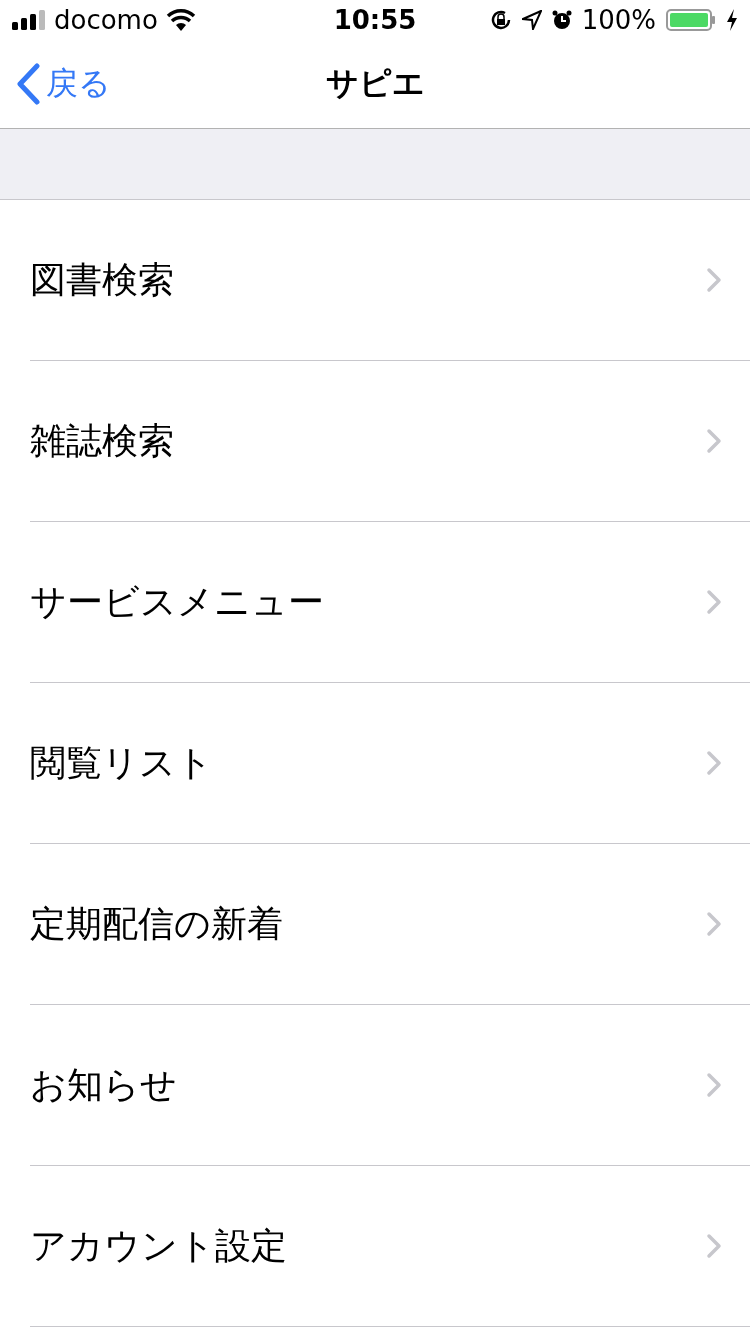  What do you see at coordinates (180, 20) in the screenshot?
I see `wifi-icon` at bounding box center [180, 20].